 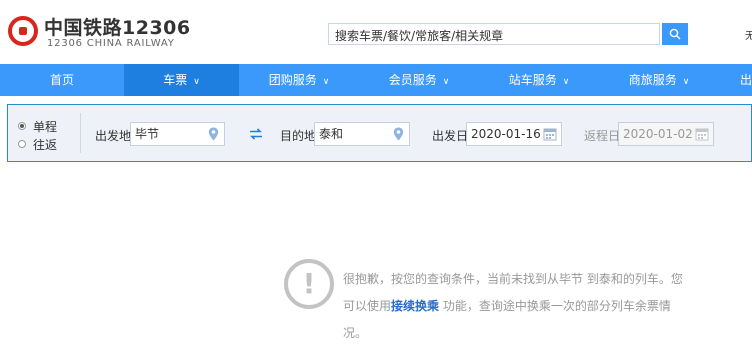 What do you see at coordinates (652, 80) in the screenshot?
I see `nav-label: 商旅服务` at bounding box center [652, 80].